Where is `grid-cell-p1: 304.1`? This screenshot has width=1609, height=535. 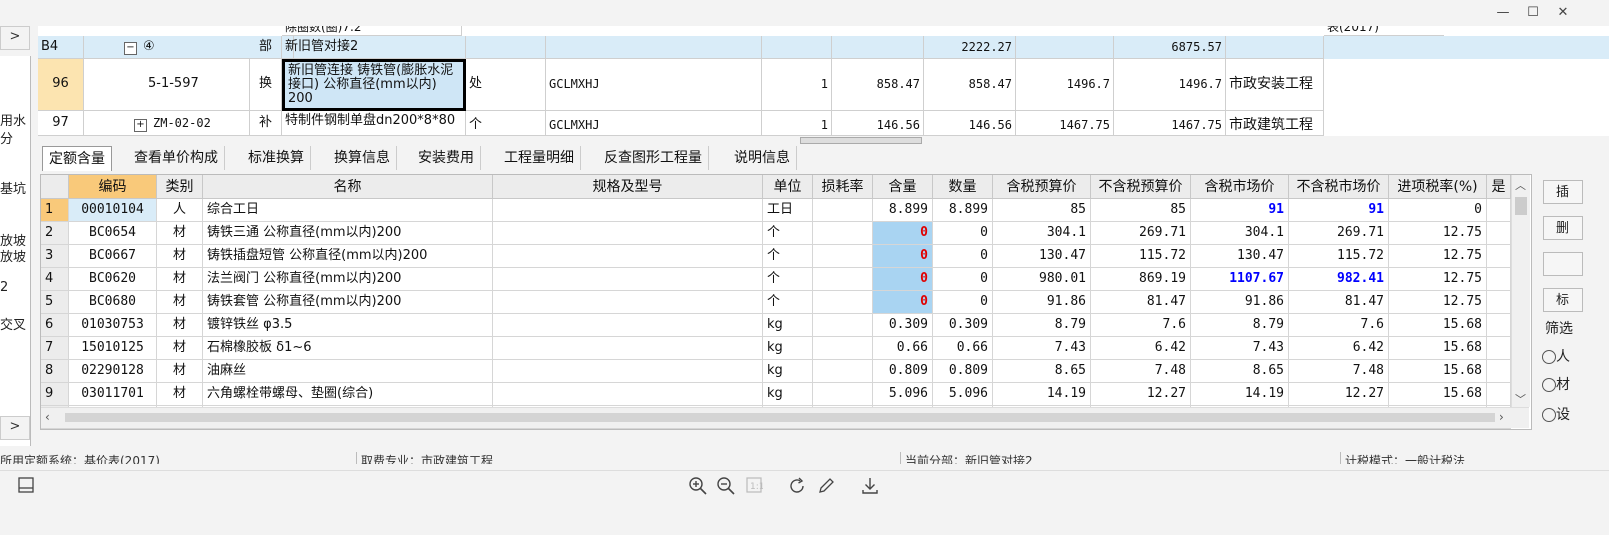 grid-cell-p1: 304.1 is located at coordinates (1042, 233).